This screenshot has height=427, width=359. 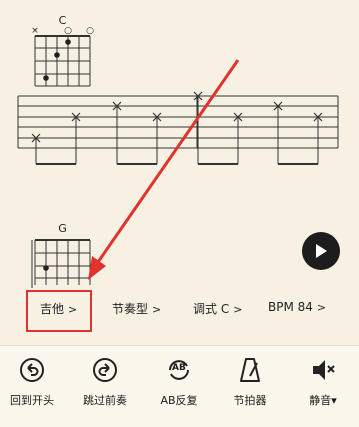 I want to click on play-button, so click(x=321, y=251).